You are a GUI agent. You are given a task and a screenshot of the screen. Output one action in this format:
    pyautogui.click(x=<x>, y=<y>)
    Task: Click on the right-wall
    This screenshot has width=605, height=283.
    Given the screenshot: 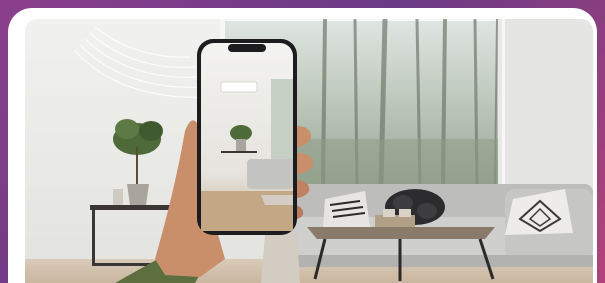 What is the action you would take?
    pyautogui.click(x=549, y=114)
    